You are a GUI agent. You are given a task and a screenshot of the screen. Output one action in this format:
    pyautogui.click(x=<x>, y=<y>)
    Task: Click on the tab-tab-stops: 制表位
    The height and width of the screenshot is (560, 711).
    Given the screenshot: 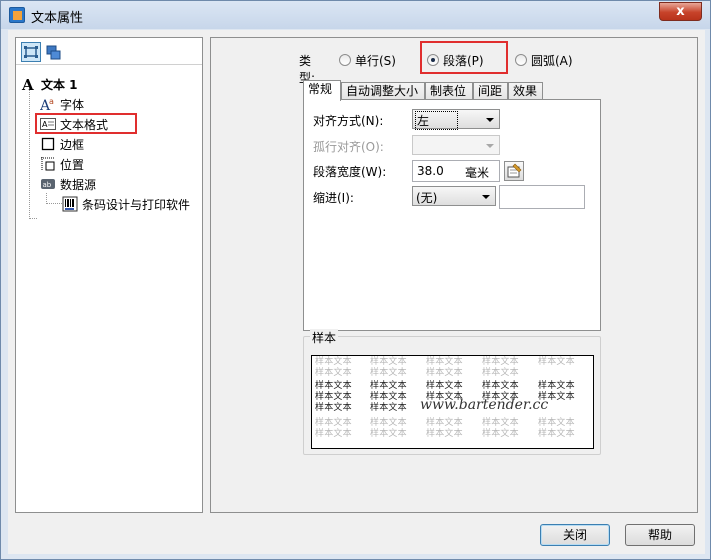 What is the action you would take?
    pyautogui.click(x=449, y=91)
    